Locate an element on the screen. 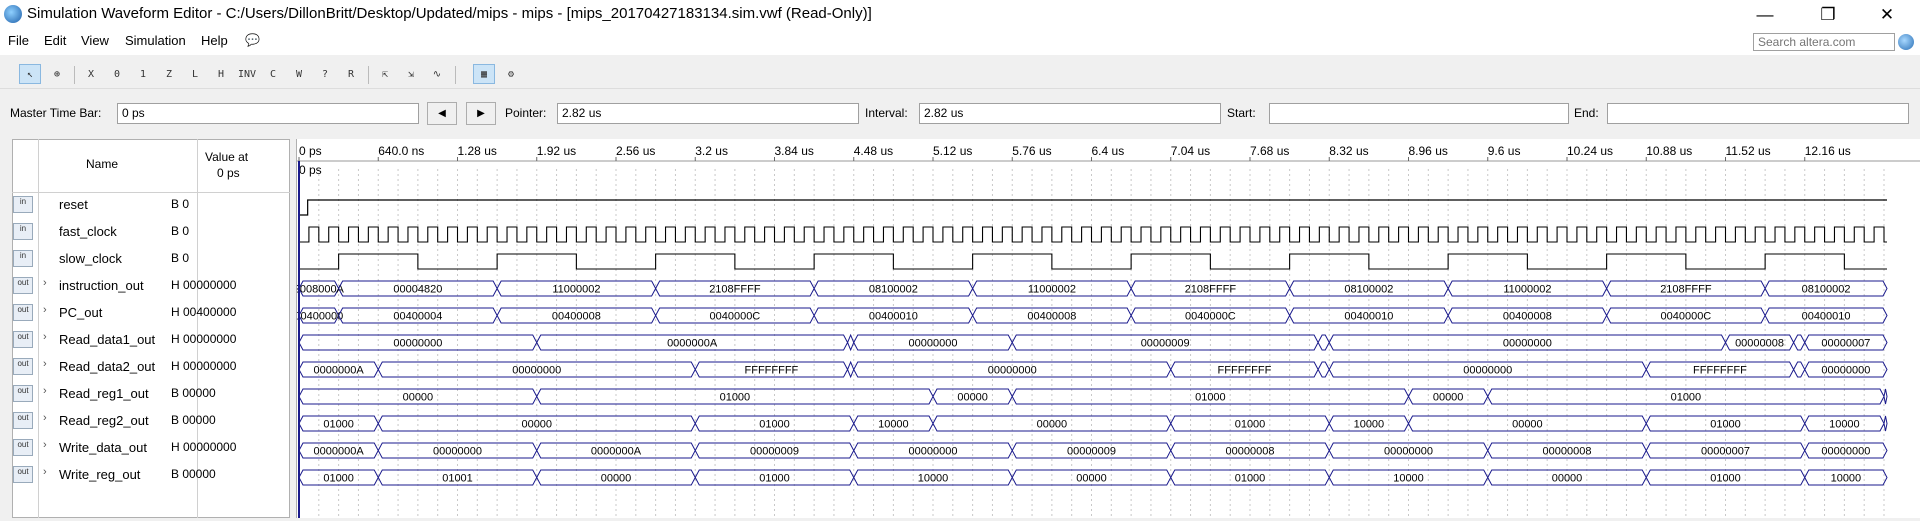  name-column-header: Name is located at coordinates (102, 164).